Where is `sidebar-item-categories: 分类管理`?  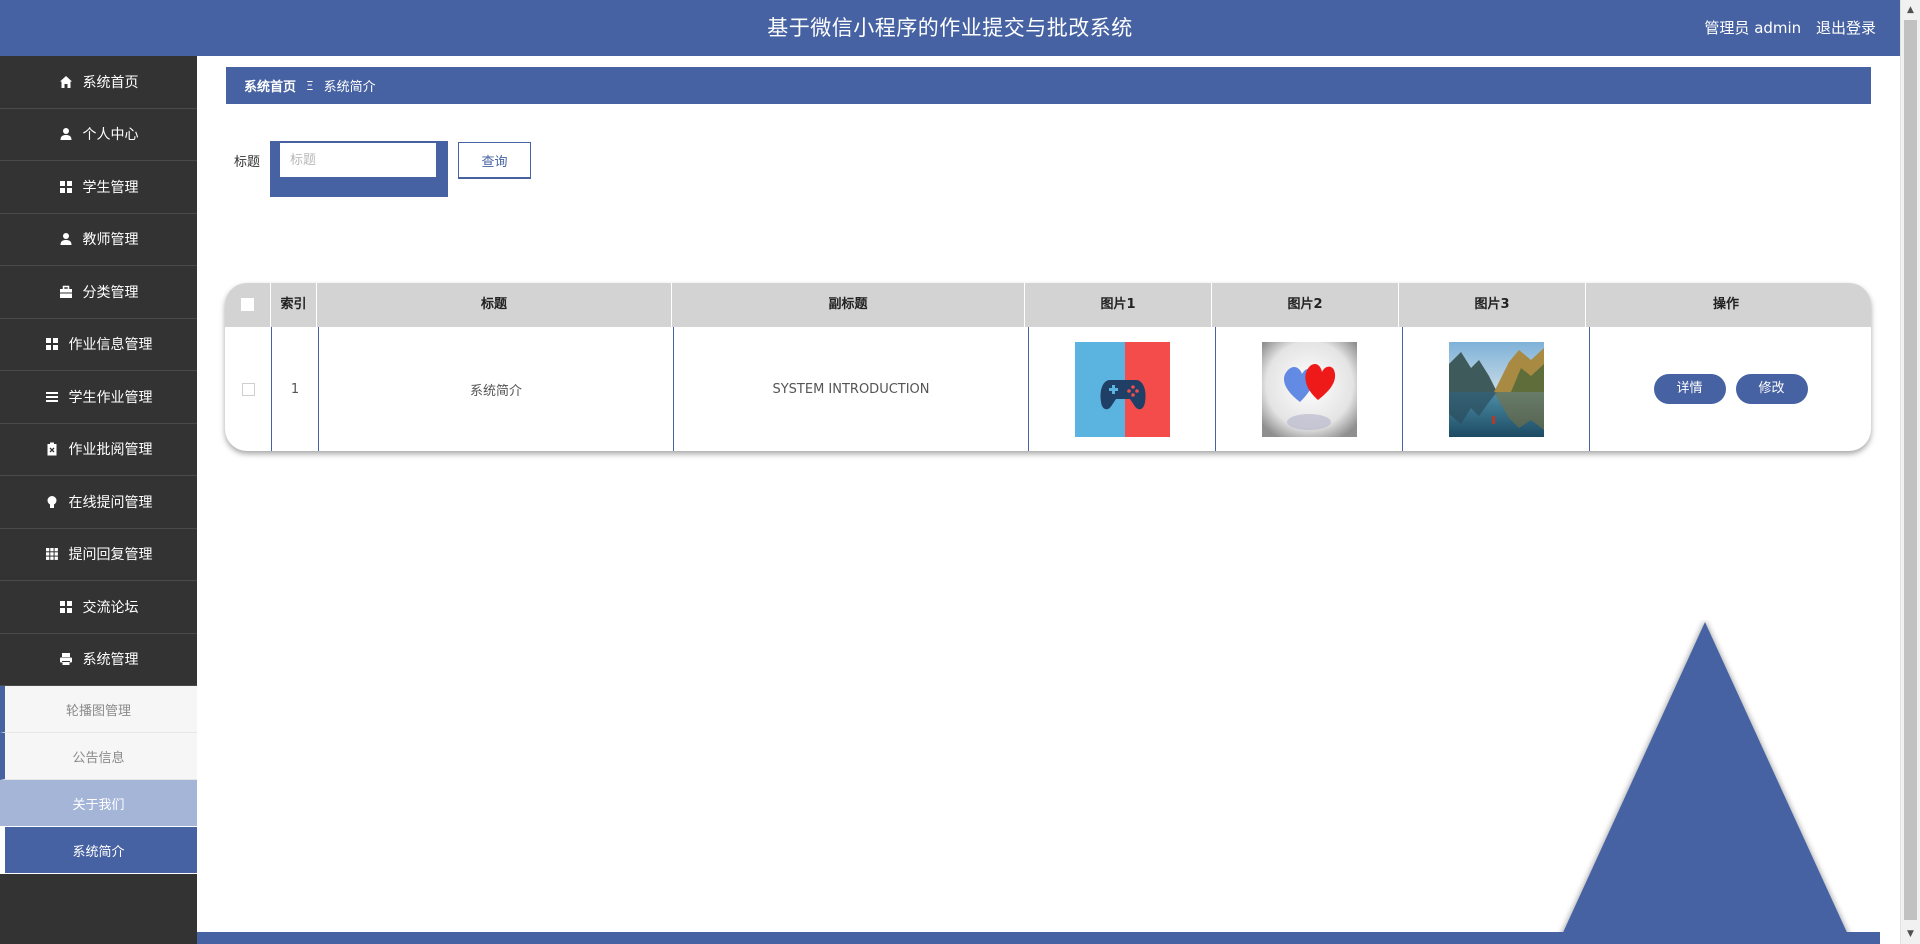 sidebar-item-categories: 分类管理 is located at coordinates (98, 292).